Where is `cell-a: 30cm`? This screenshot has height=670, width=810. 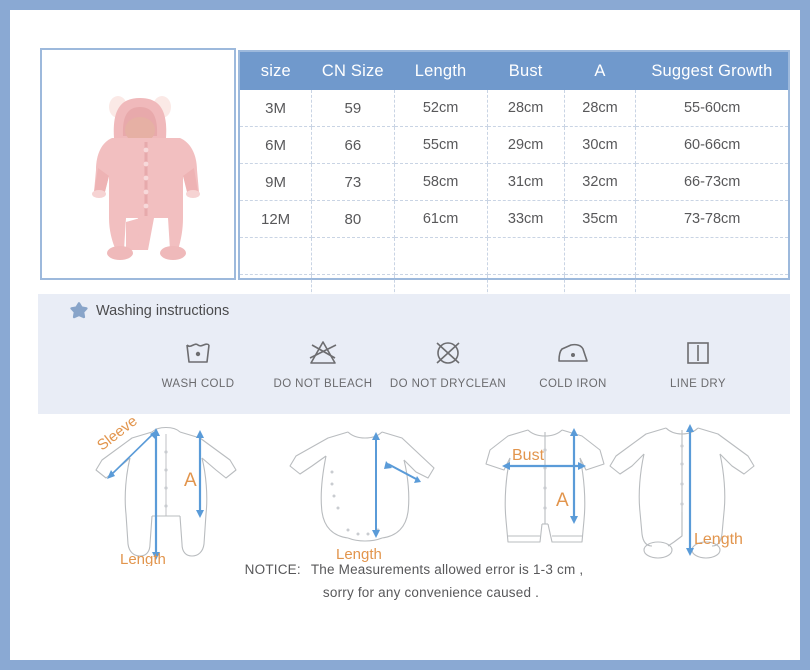 cell-a: 30cm is located at coordinates (600, 145).